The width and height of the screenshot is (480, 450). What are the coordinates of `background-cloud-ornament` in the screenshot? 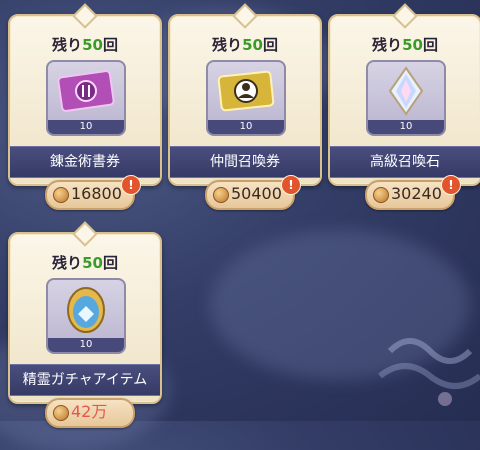 It's located at (429, 372).